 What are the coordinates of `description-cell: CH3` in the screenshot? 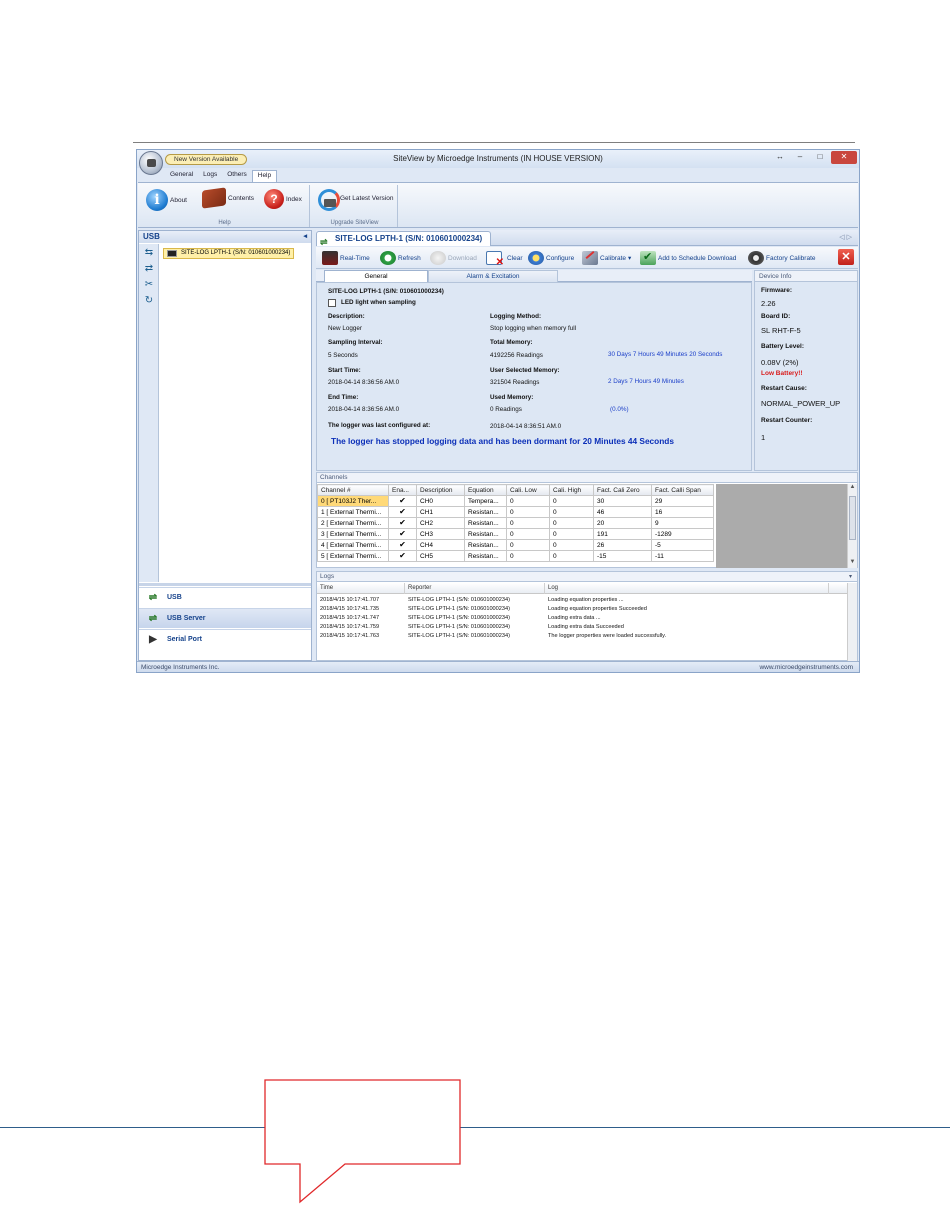 It's located at (440, 534).